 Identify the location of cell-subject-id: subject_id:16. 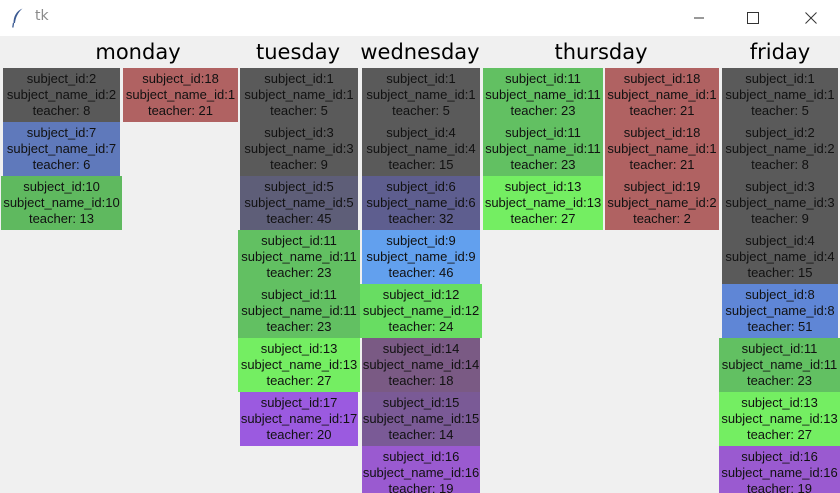
(421, 456).